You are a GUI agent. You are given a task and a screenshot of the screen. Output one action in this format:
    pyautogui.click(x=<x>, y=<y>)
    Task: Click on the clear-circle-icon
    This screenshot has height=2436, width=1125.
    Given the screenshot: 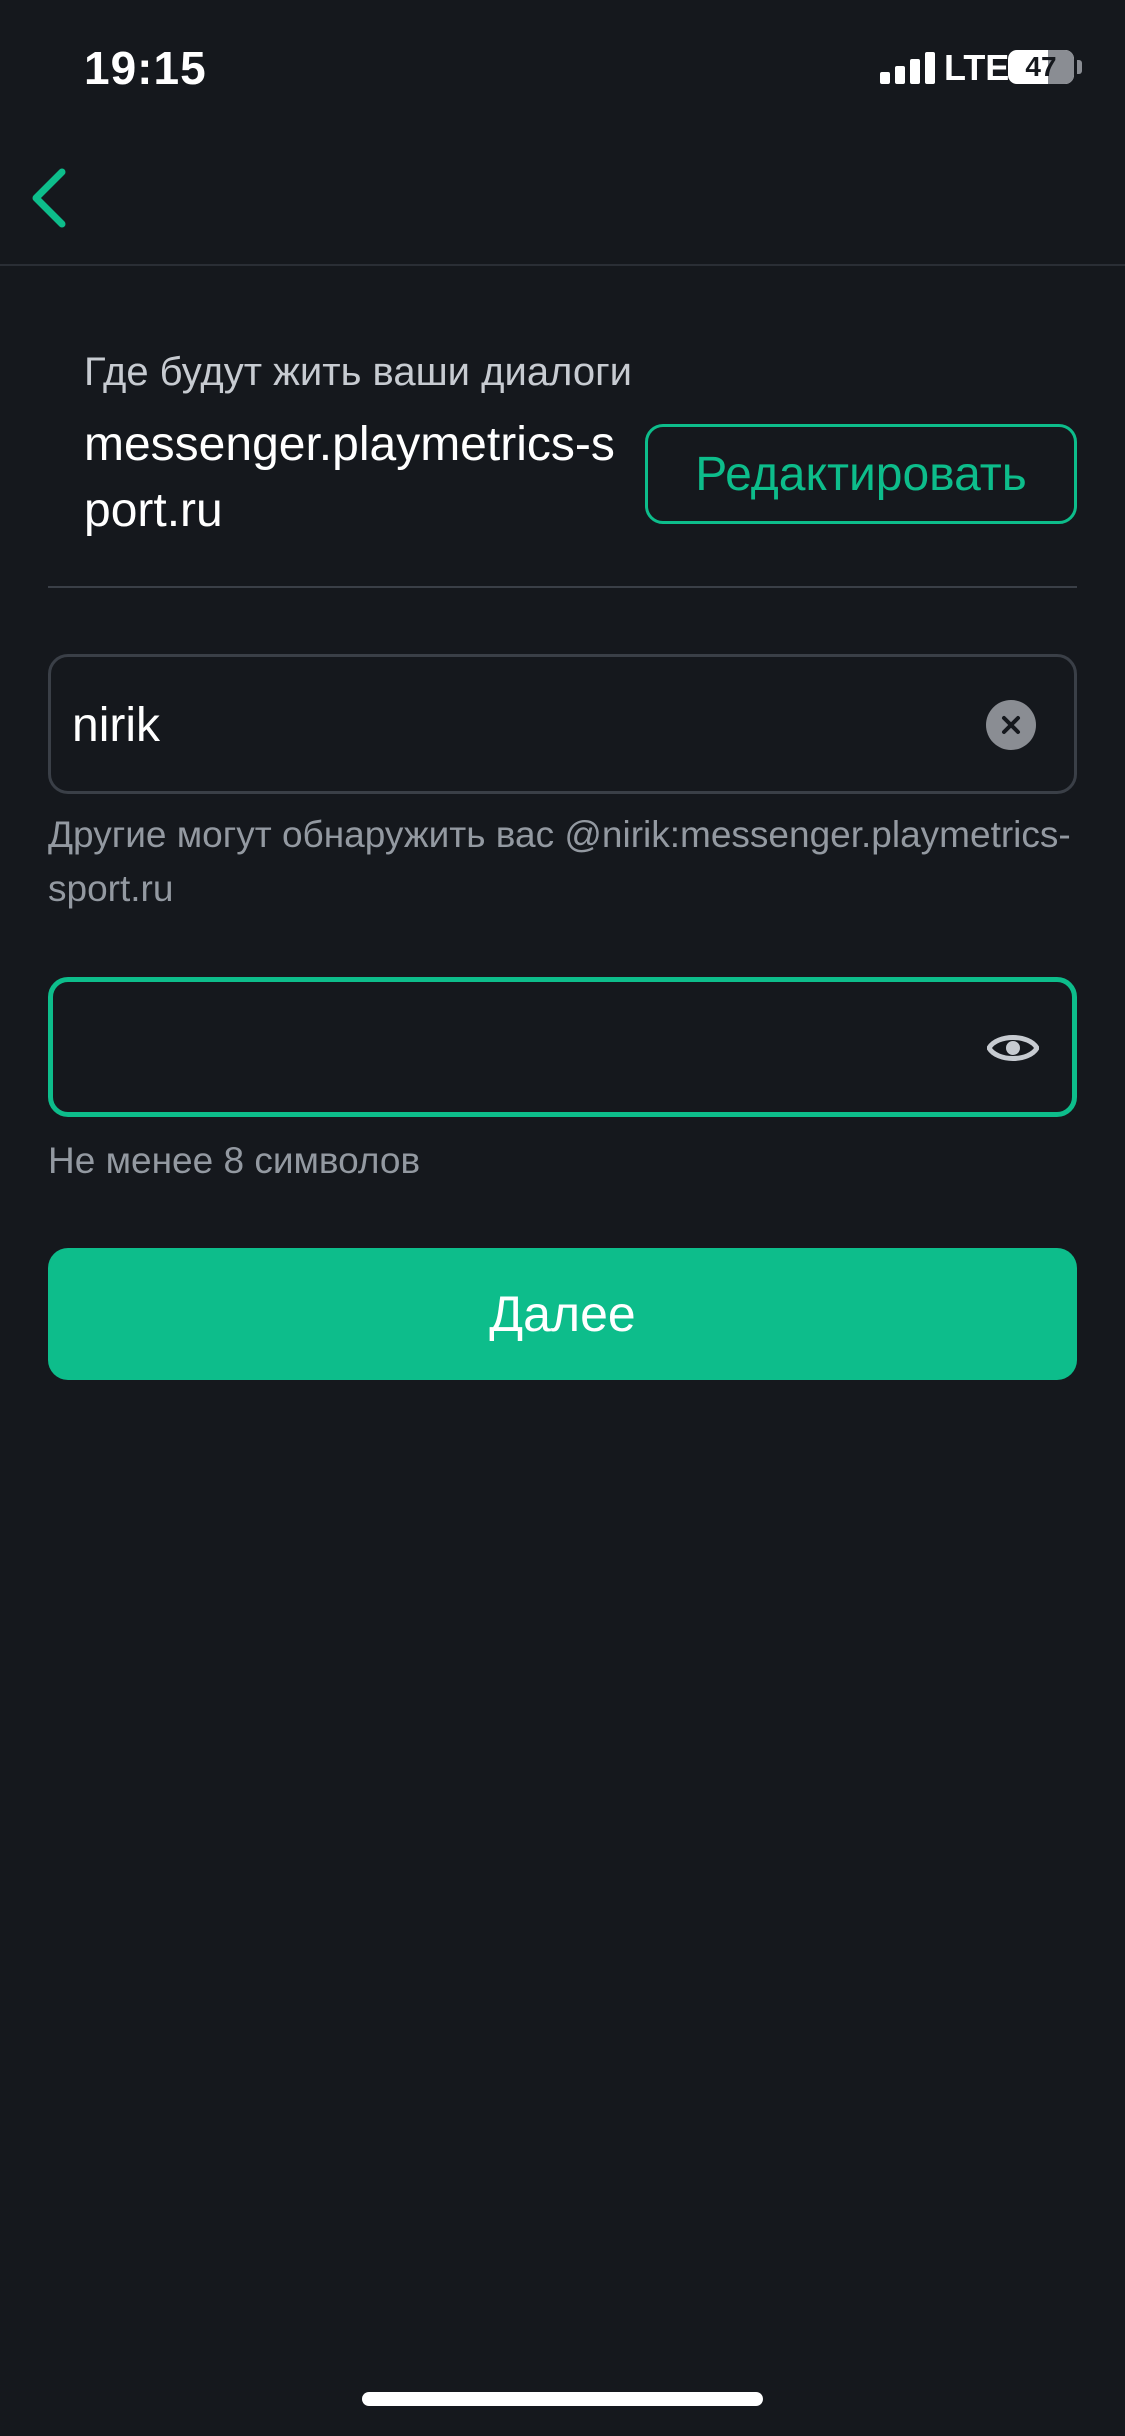 What is the action you would take?
    pyautogui.click(x=1011, y=725)
    